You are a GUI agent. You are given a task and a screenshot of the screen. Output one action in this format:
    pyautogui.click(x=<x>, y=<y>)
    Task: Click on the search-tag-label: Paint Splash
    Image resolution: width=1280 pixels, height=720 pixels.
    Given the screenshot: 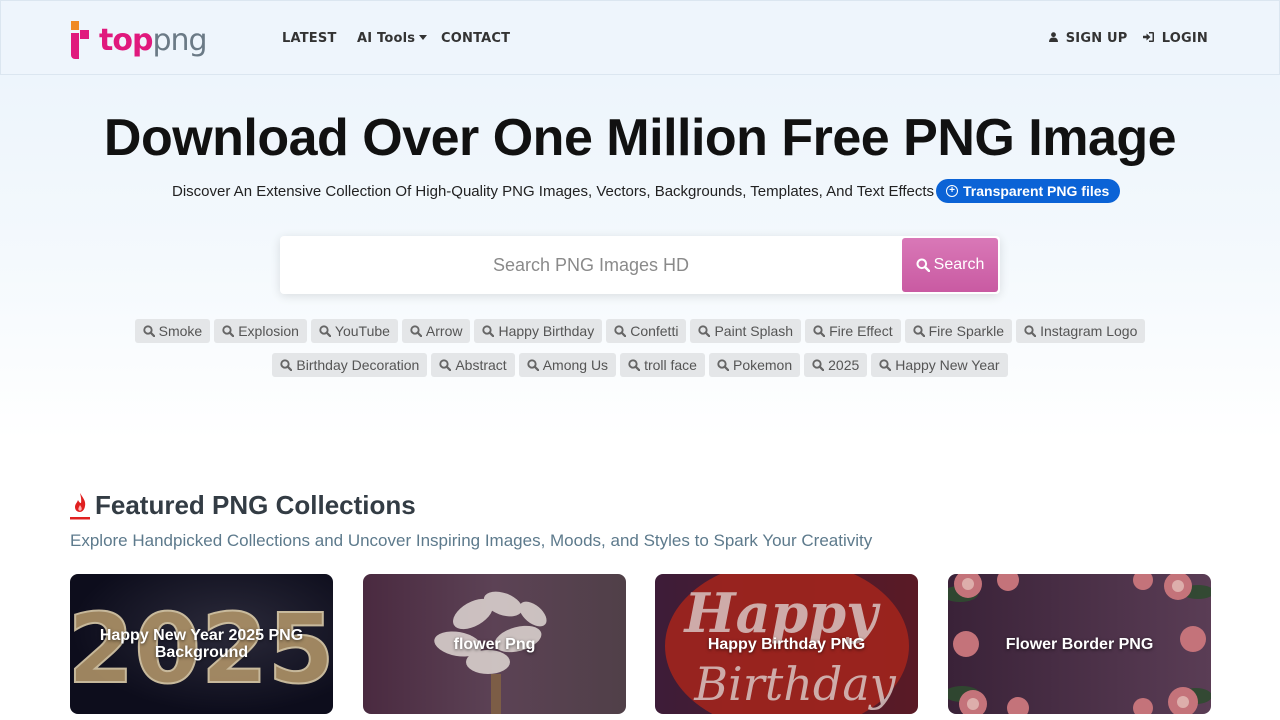 What is the action you would take?
    pyautogui.click(x=754, y=331)
    